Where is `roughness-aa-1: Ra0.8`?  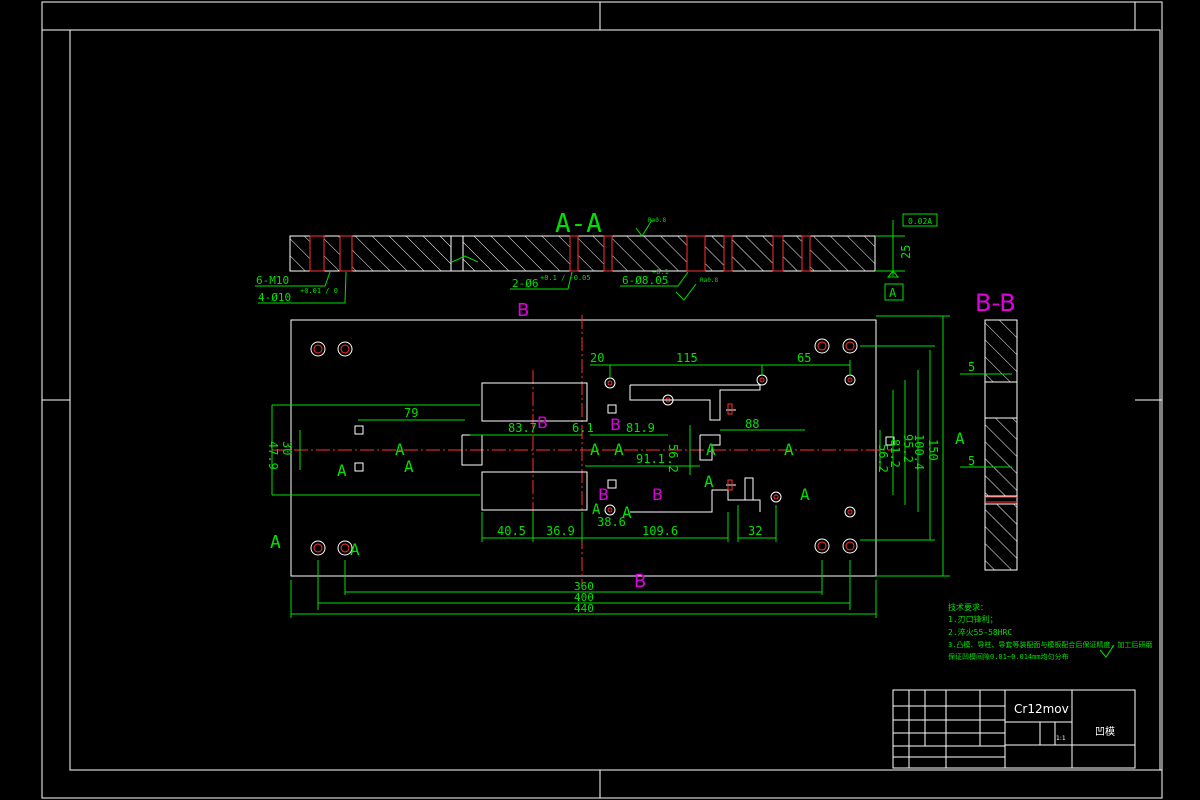 roughness-aa-1: Ra0.8 is located at coordinates (657, 220).